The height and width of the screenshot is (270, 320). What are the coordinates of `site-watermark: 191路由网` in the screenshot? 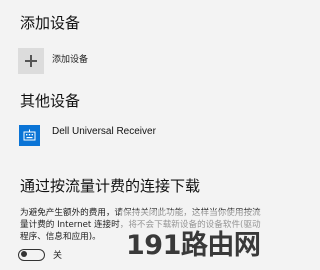 It's located at (193, 245).